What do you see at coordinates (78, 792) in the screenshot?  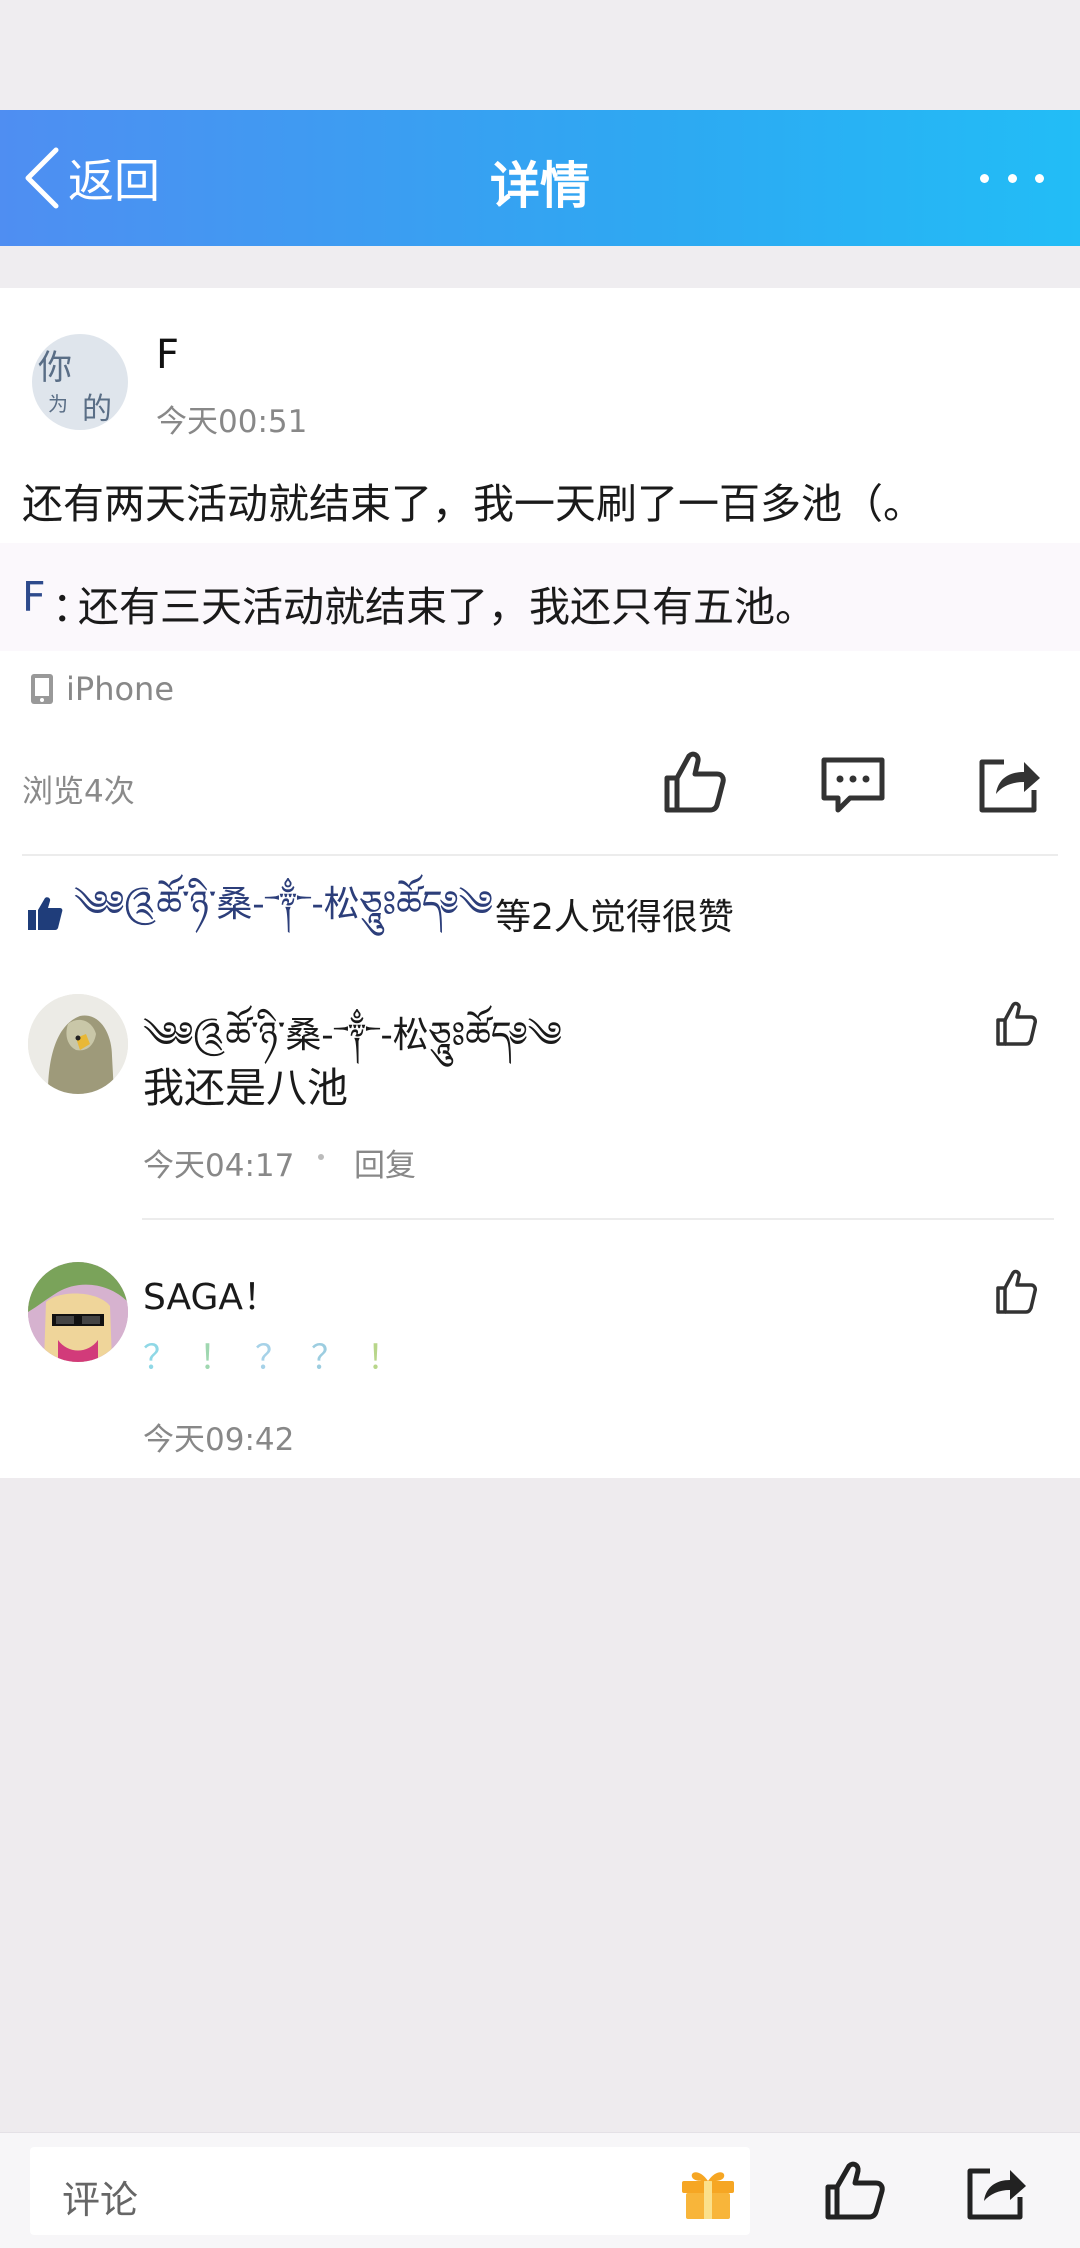 I see `view-count: 浏览4次` at bounding box center [78, 792].